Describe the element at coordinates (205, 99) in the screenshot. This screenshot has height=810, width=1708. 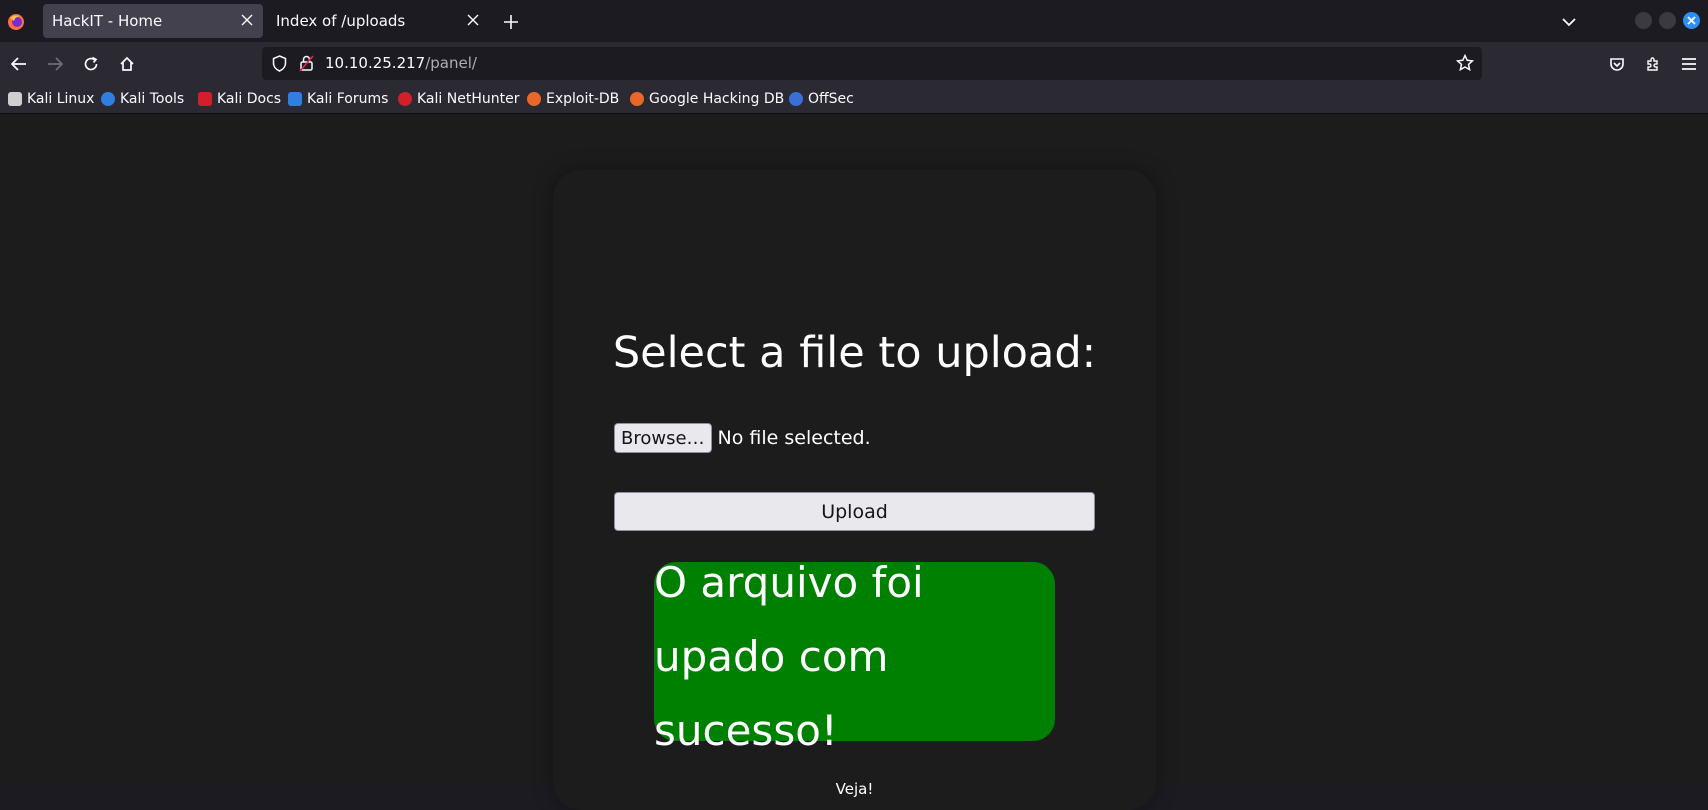
I see `kali-docs-icon` at that location.